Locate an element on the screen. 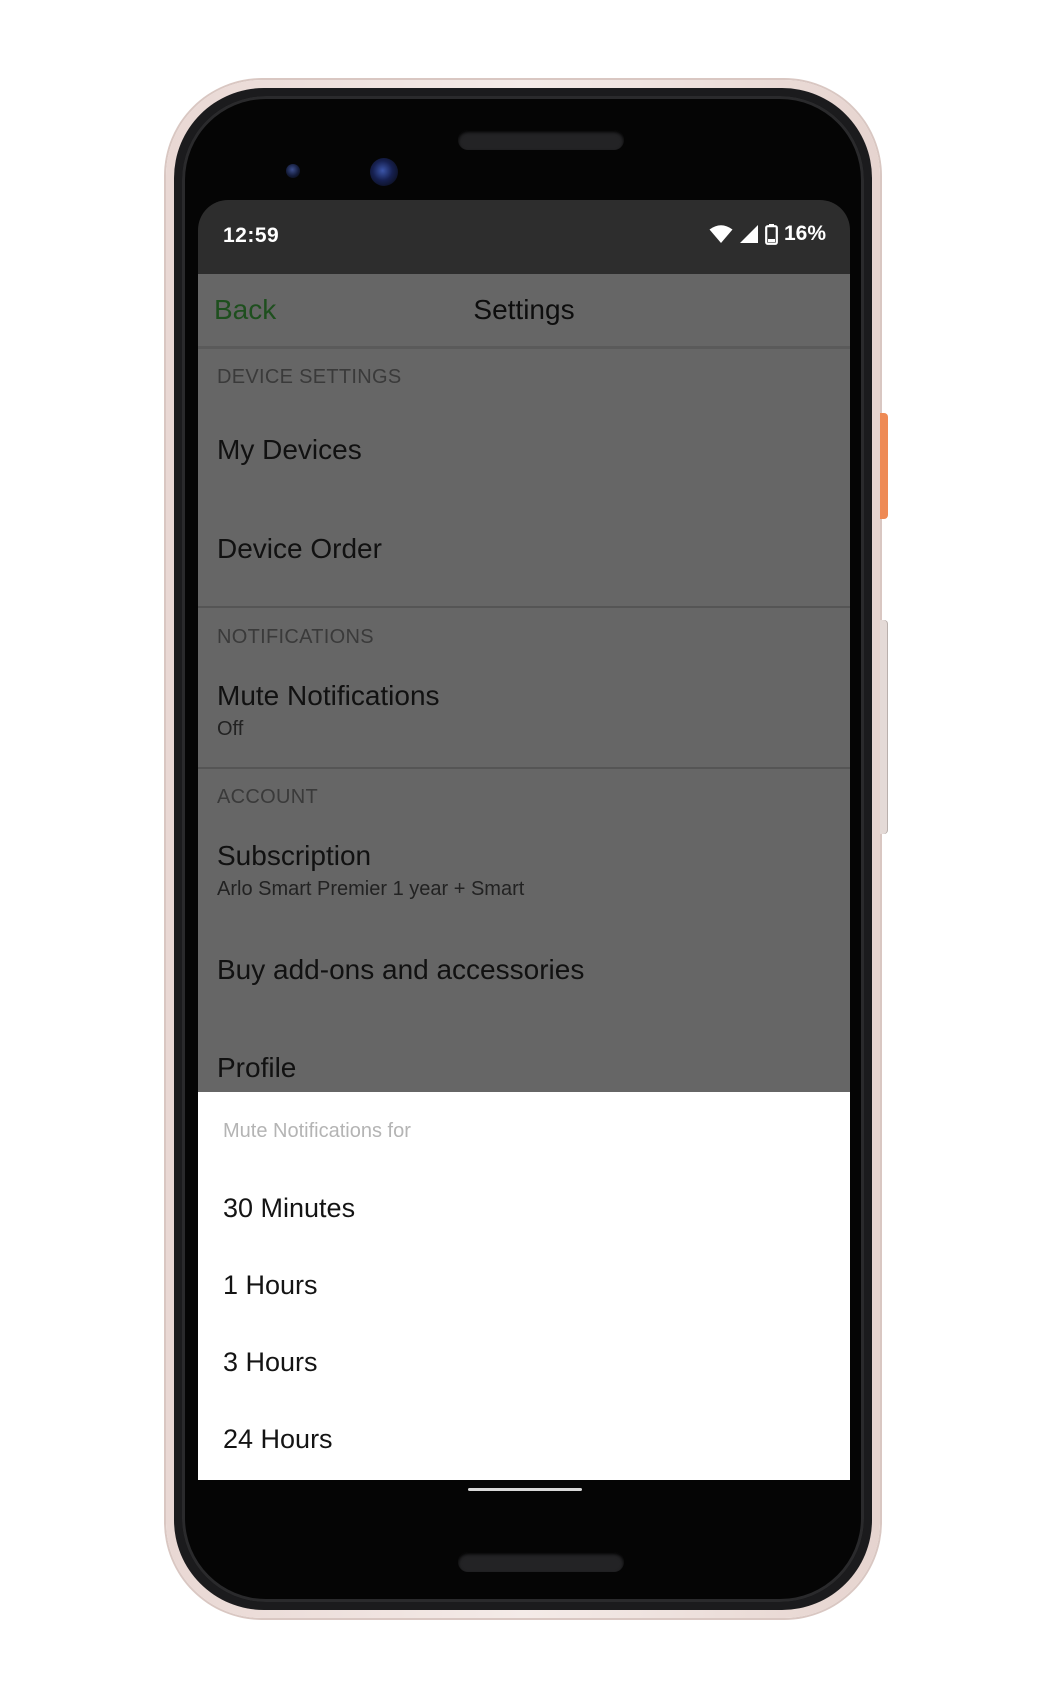  subscription-value: Arlo Smart Premier 1 year + Smart is located at coordinates (371, 889).